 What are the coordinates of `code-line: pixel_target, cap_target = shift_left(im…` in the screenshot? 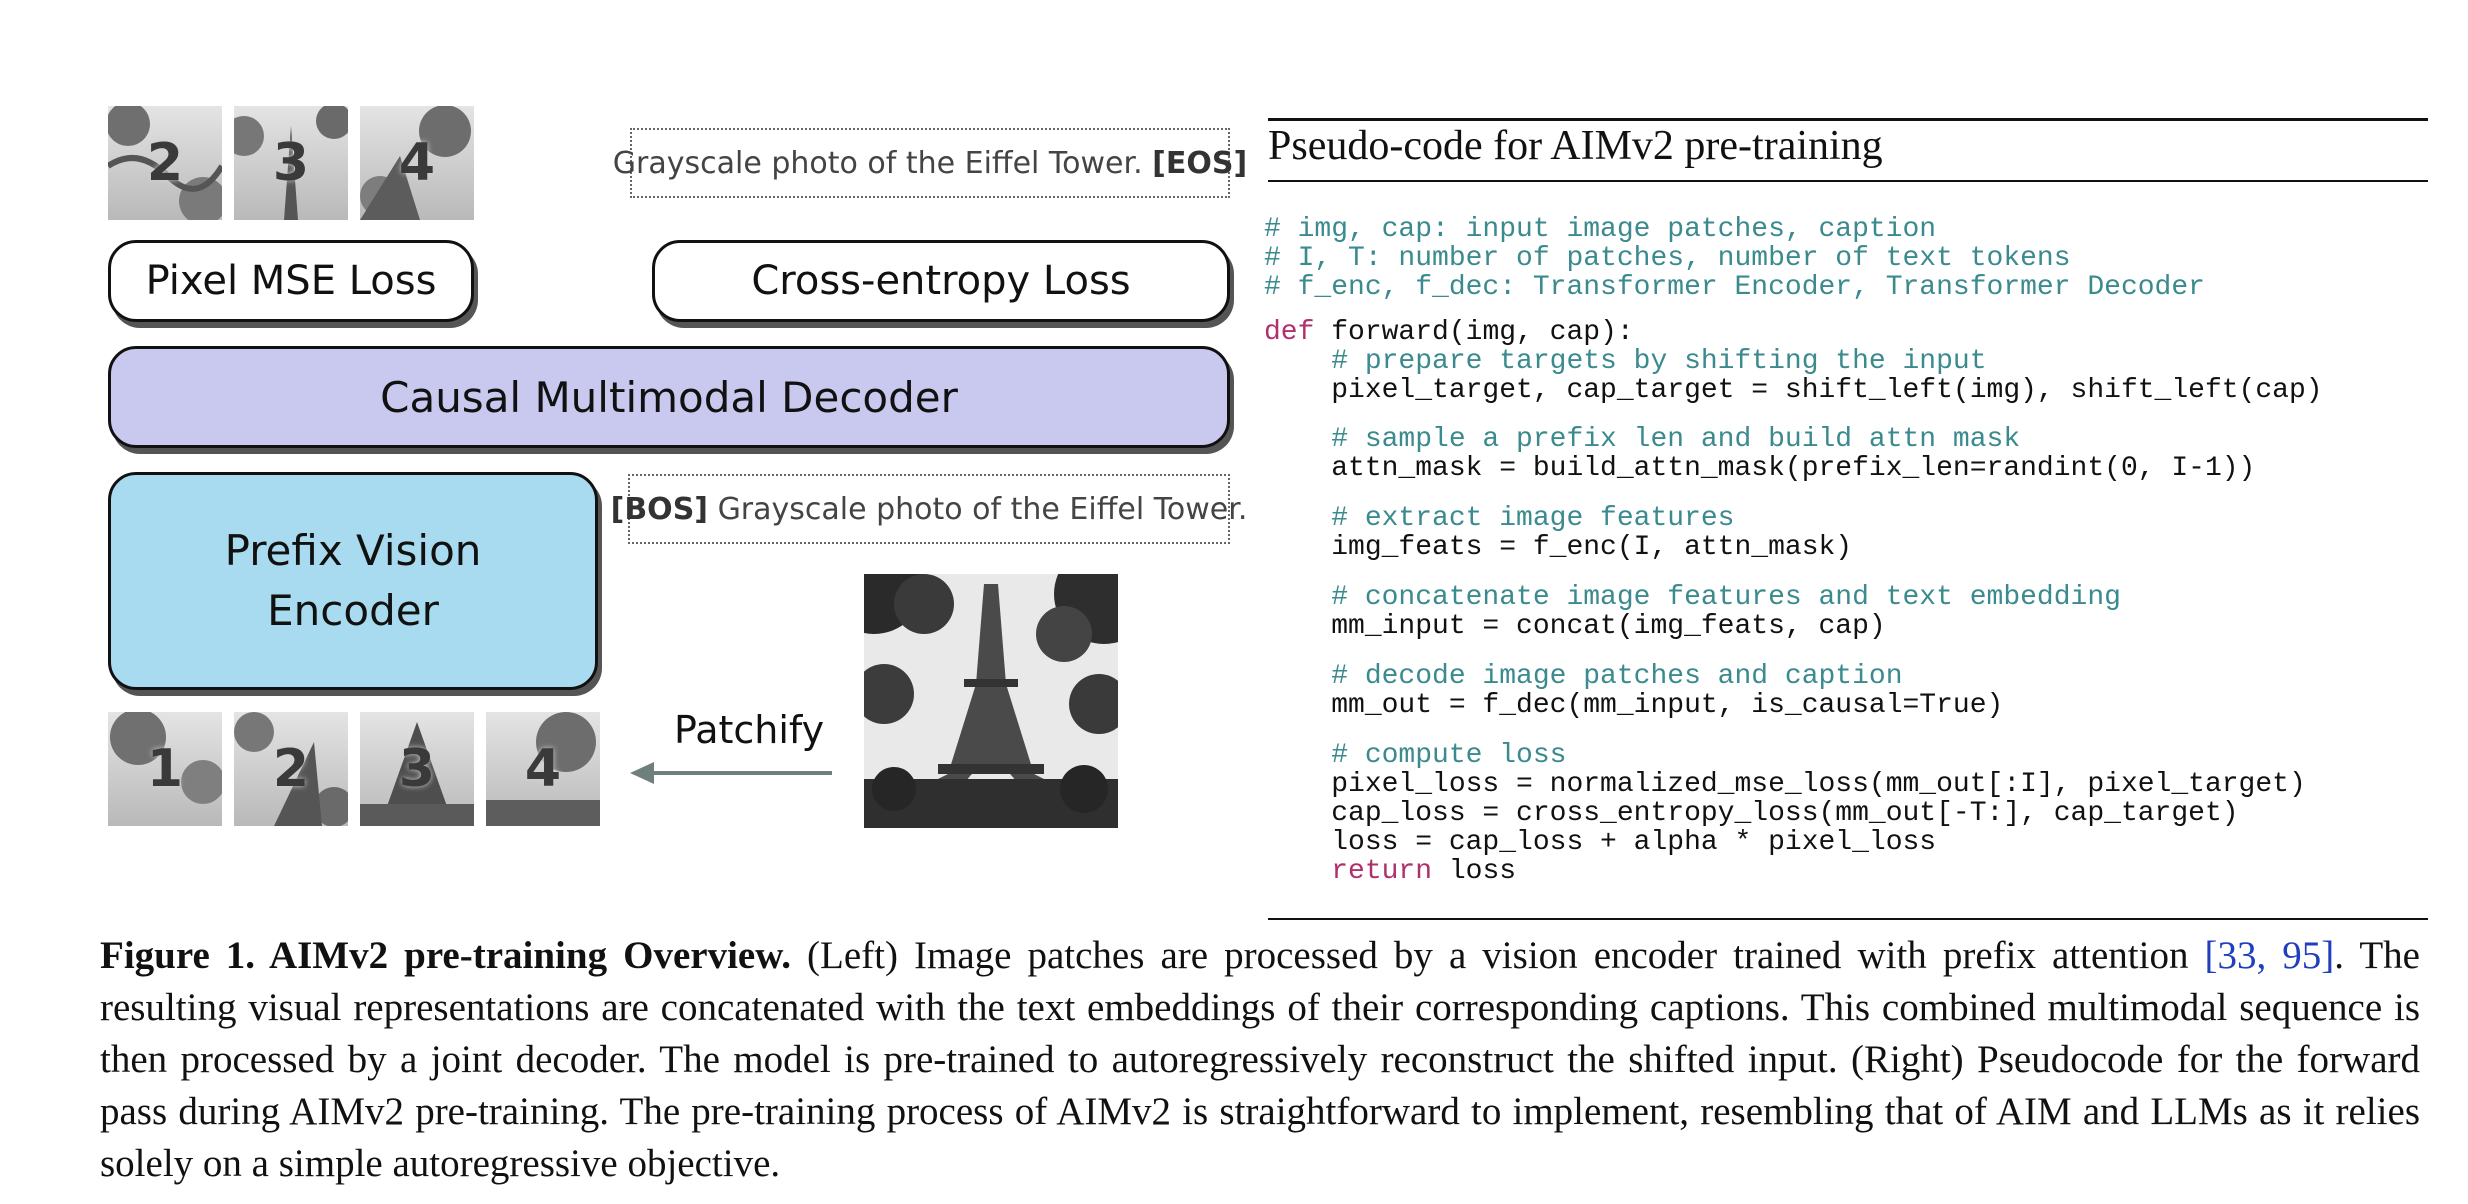 It's located at (1793, 390).